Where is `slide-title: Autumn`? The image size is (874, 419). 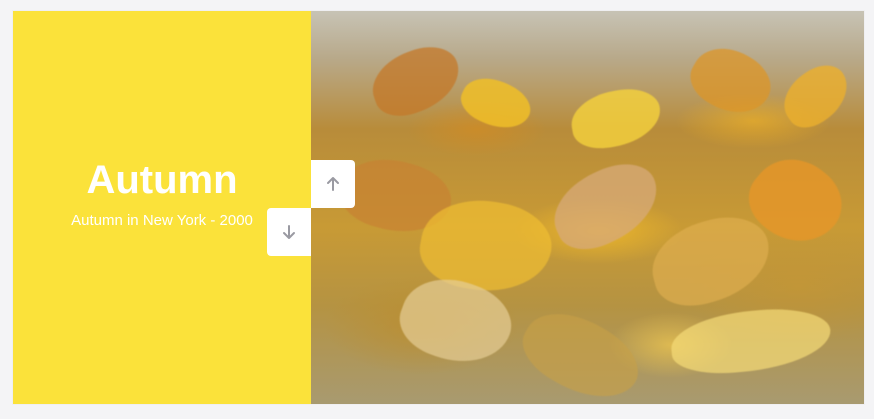
slide-title: Autumn is located at coordinates (162, 180).